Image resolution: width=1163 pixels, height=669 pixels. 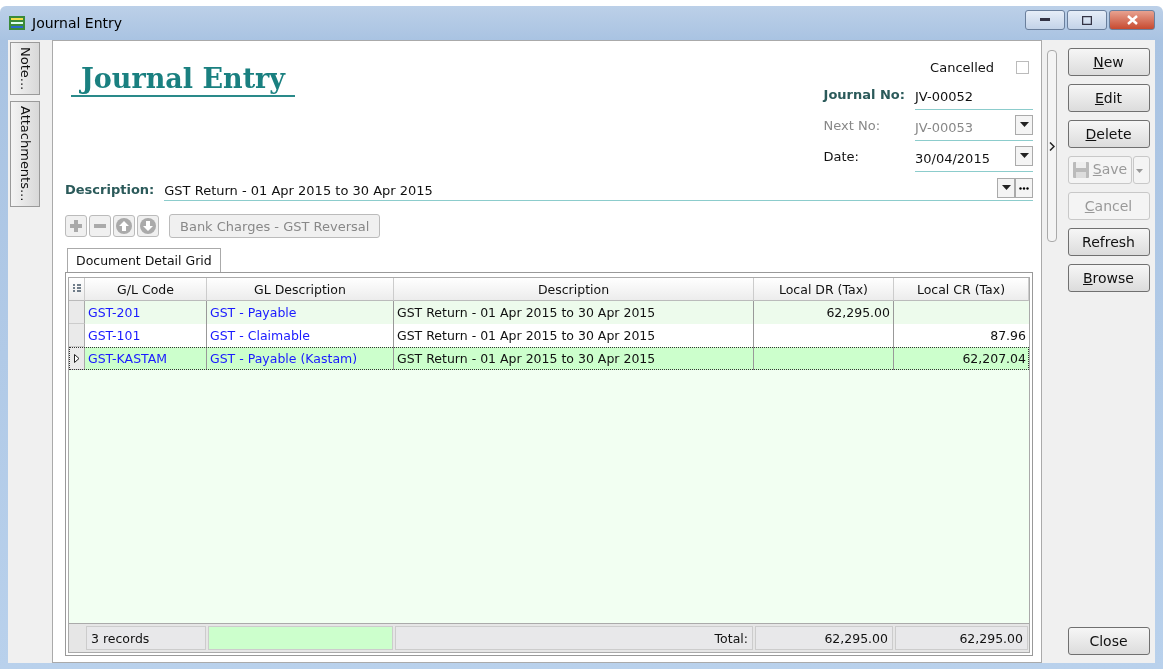 I want to click on action-button: Browse, so click(x=1108, y=278).